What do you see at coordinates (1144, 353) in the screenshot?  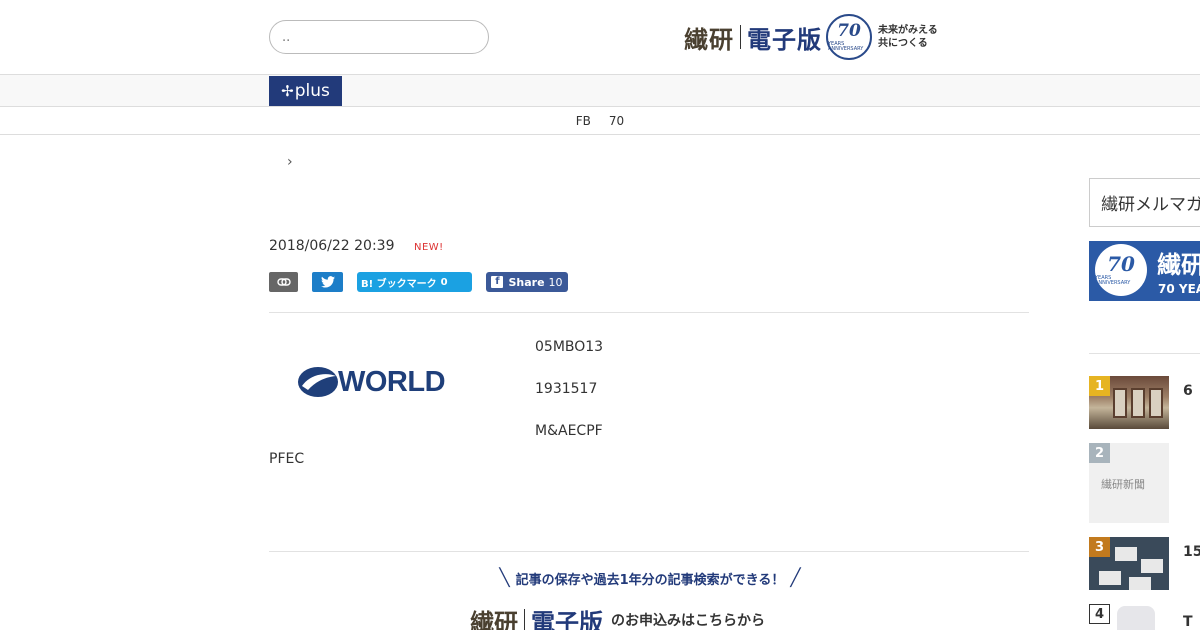 I see `sidebar-divider` at bounding box center [1144, 353].